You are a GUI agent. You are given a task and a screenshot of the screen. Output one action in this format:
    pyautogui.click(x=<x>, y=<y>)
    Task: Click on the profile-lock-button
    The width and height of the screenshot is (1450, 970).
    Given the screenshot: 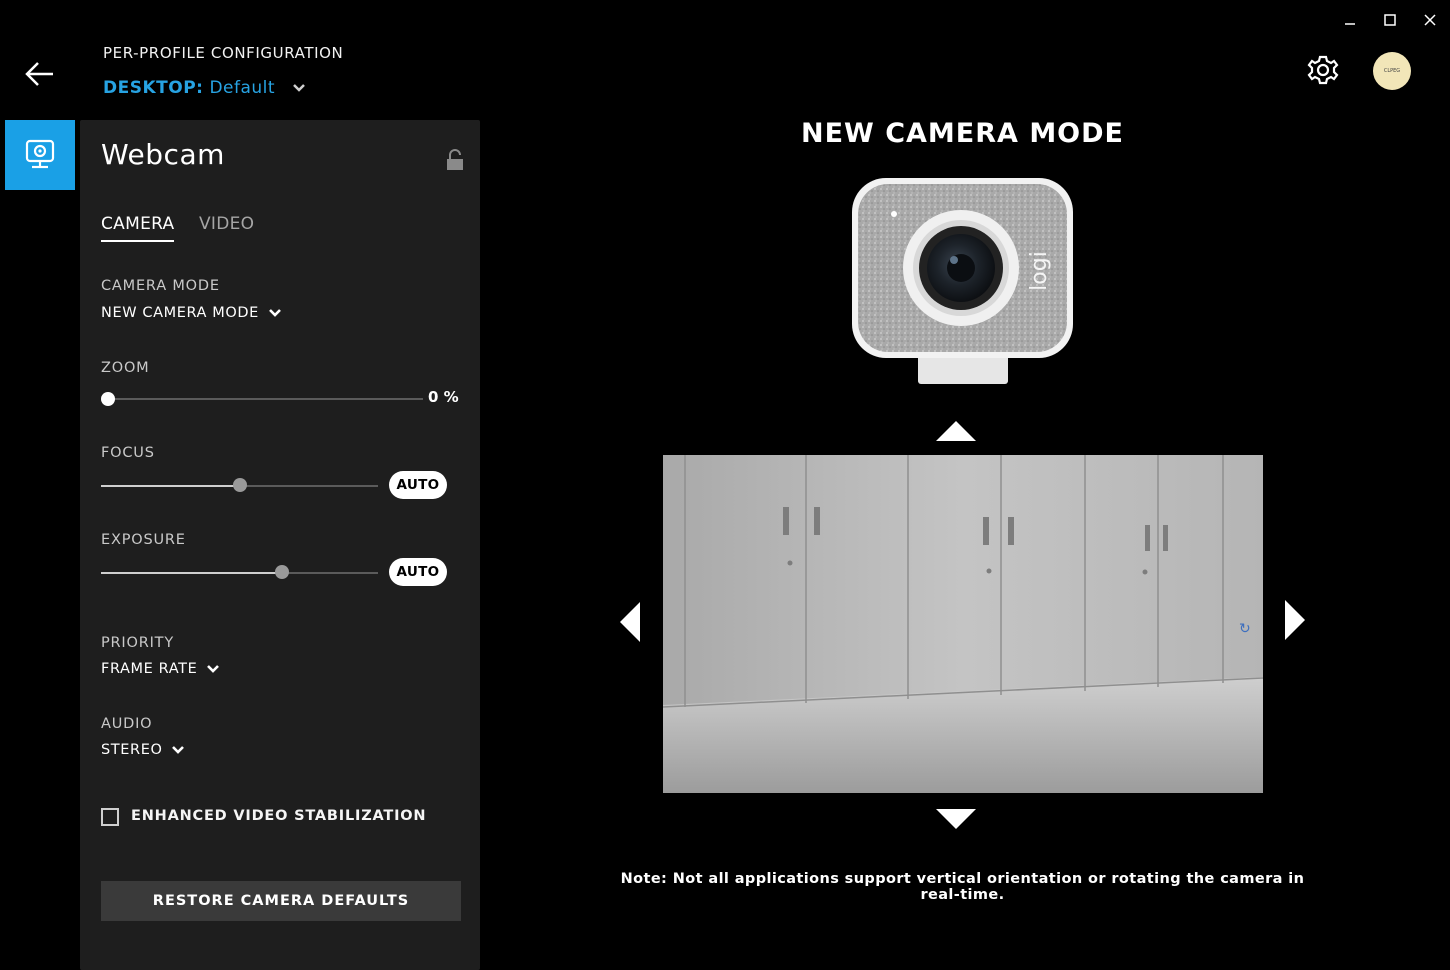 What is the action you would take?
    pyautogui.click(x=455, y=160)
    